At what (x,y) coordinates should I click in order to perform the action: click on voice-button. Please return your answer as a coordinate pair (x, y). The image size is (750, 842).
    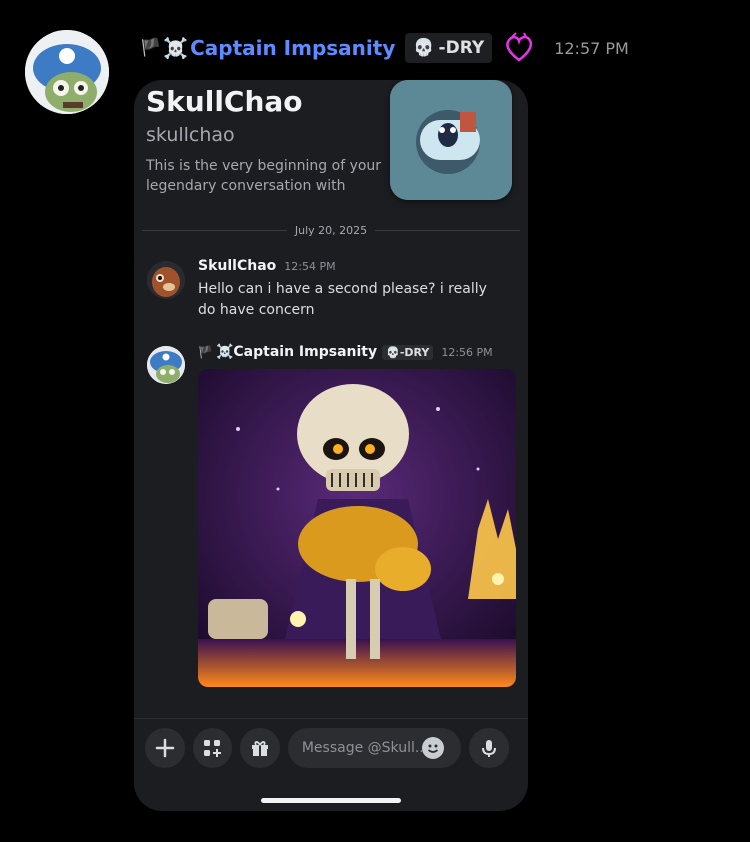
    Looking at the image, I should click on (489, 748).